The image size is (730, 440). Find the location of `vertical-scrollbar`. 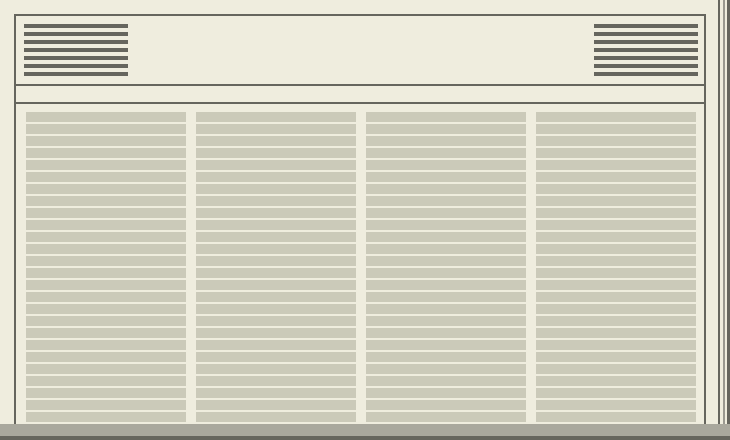

vertical-scrollbar is located at coordinates (724, 218).